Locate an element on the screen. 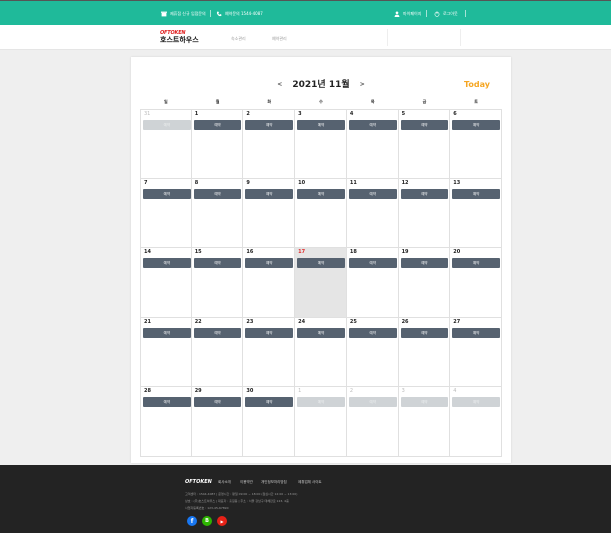  blog-icon: B is located at coordinates (207, 521).